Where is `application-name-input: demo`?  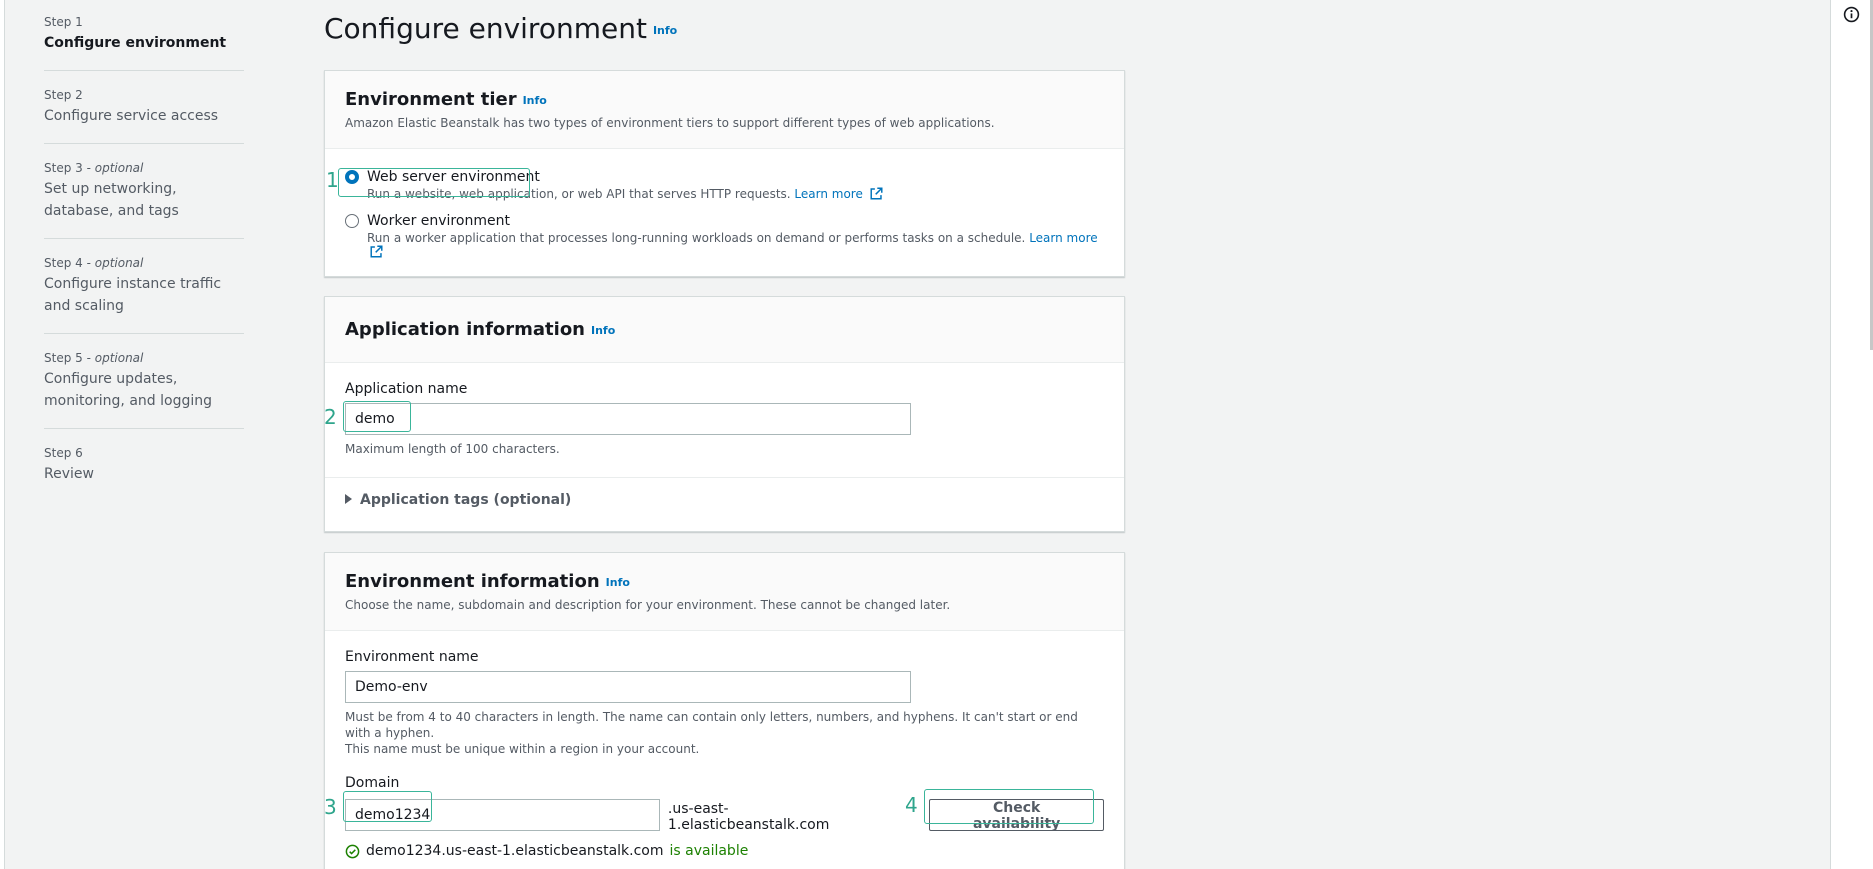 application-name-input: demo is located at coordinates (628, 419).